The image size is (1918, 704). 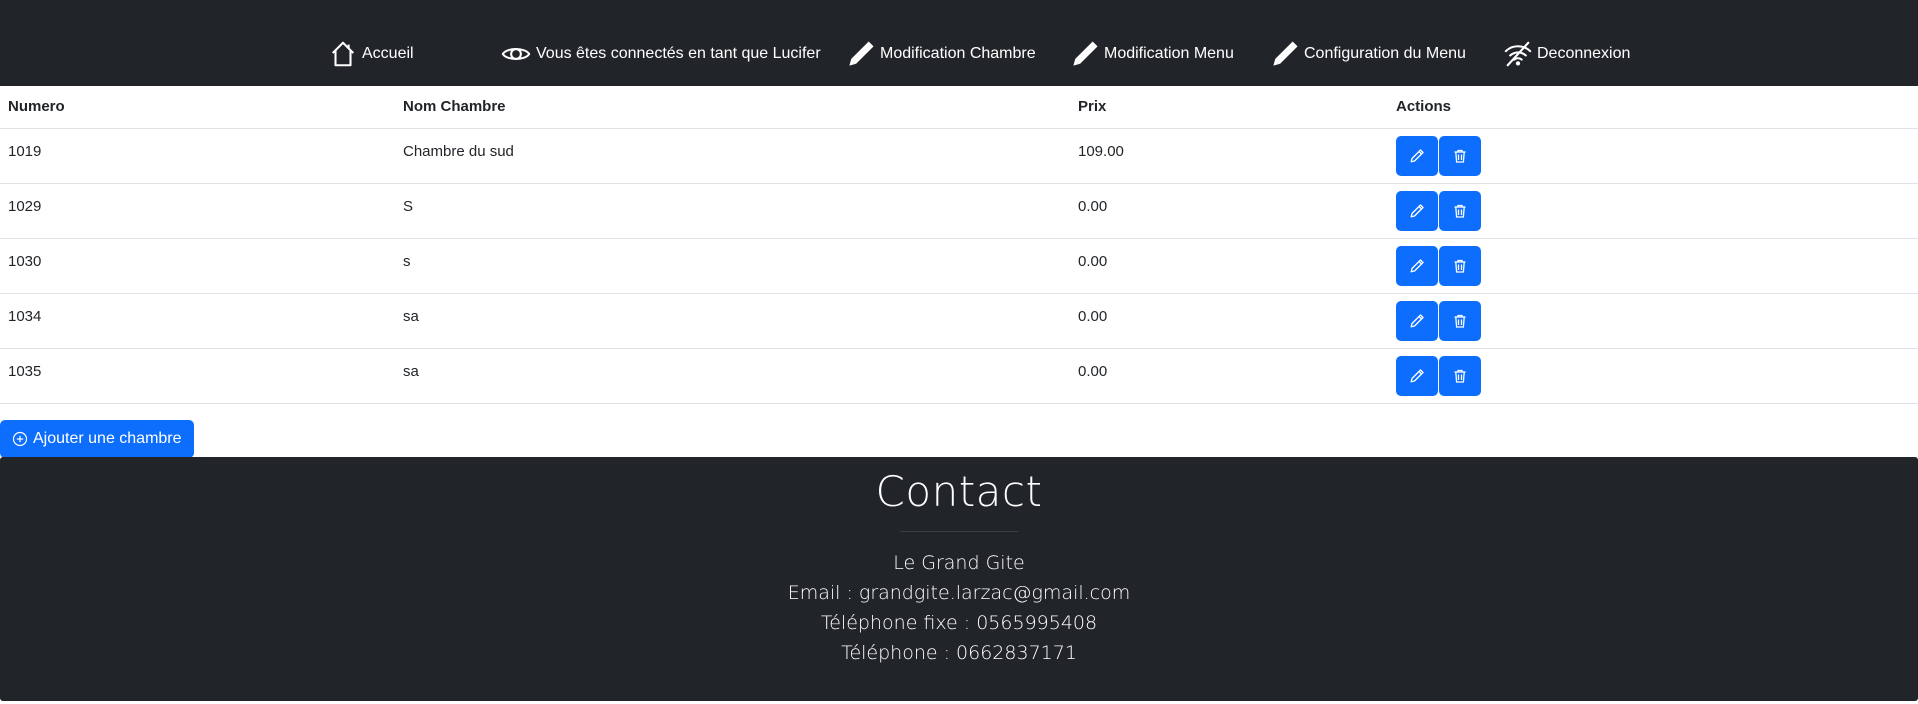 I want to click on cell-numero: 1019, so click(x=197, y=156).